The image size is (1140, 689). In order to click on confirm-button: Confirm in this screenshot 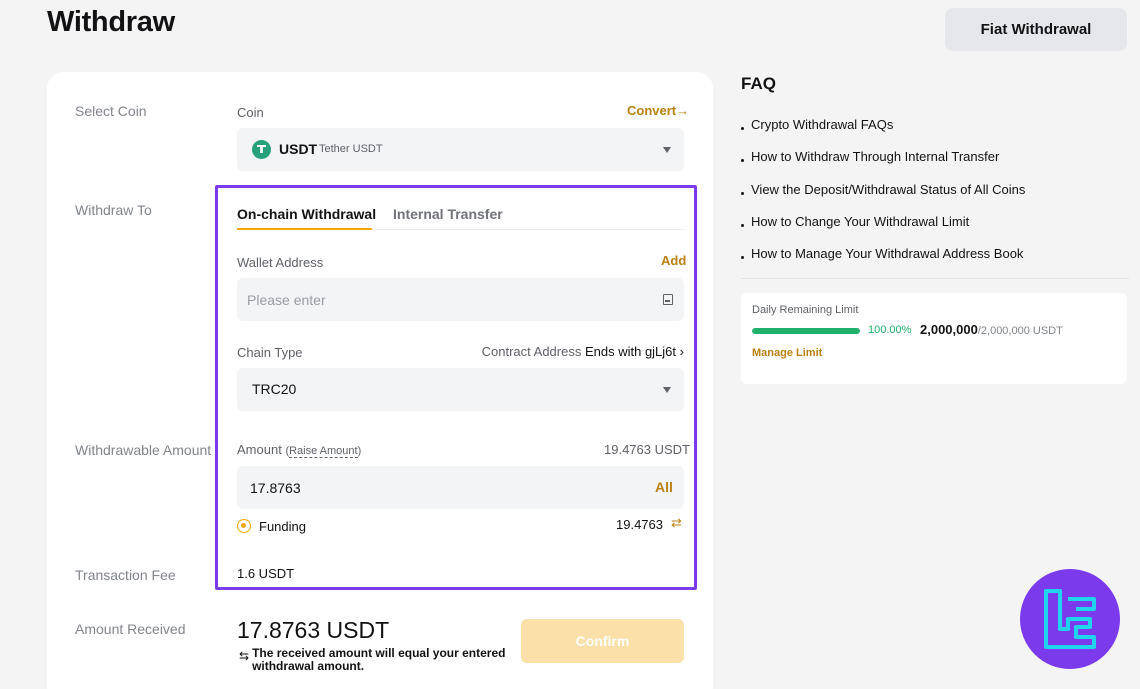, I will do `click(602, 641)`.